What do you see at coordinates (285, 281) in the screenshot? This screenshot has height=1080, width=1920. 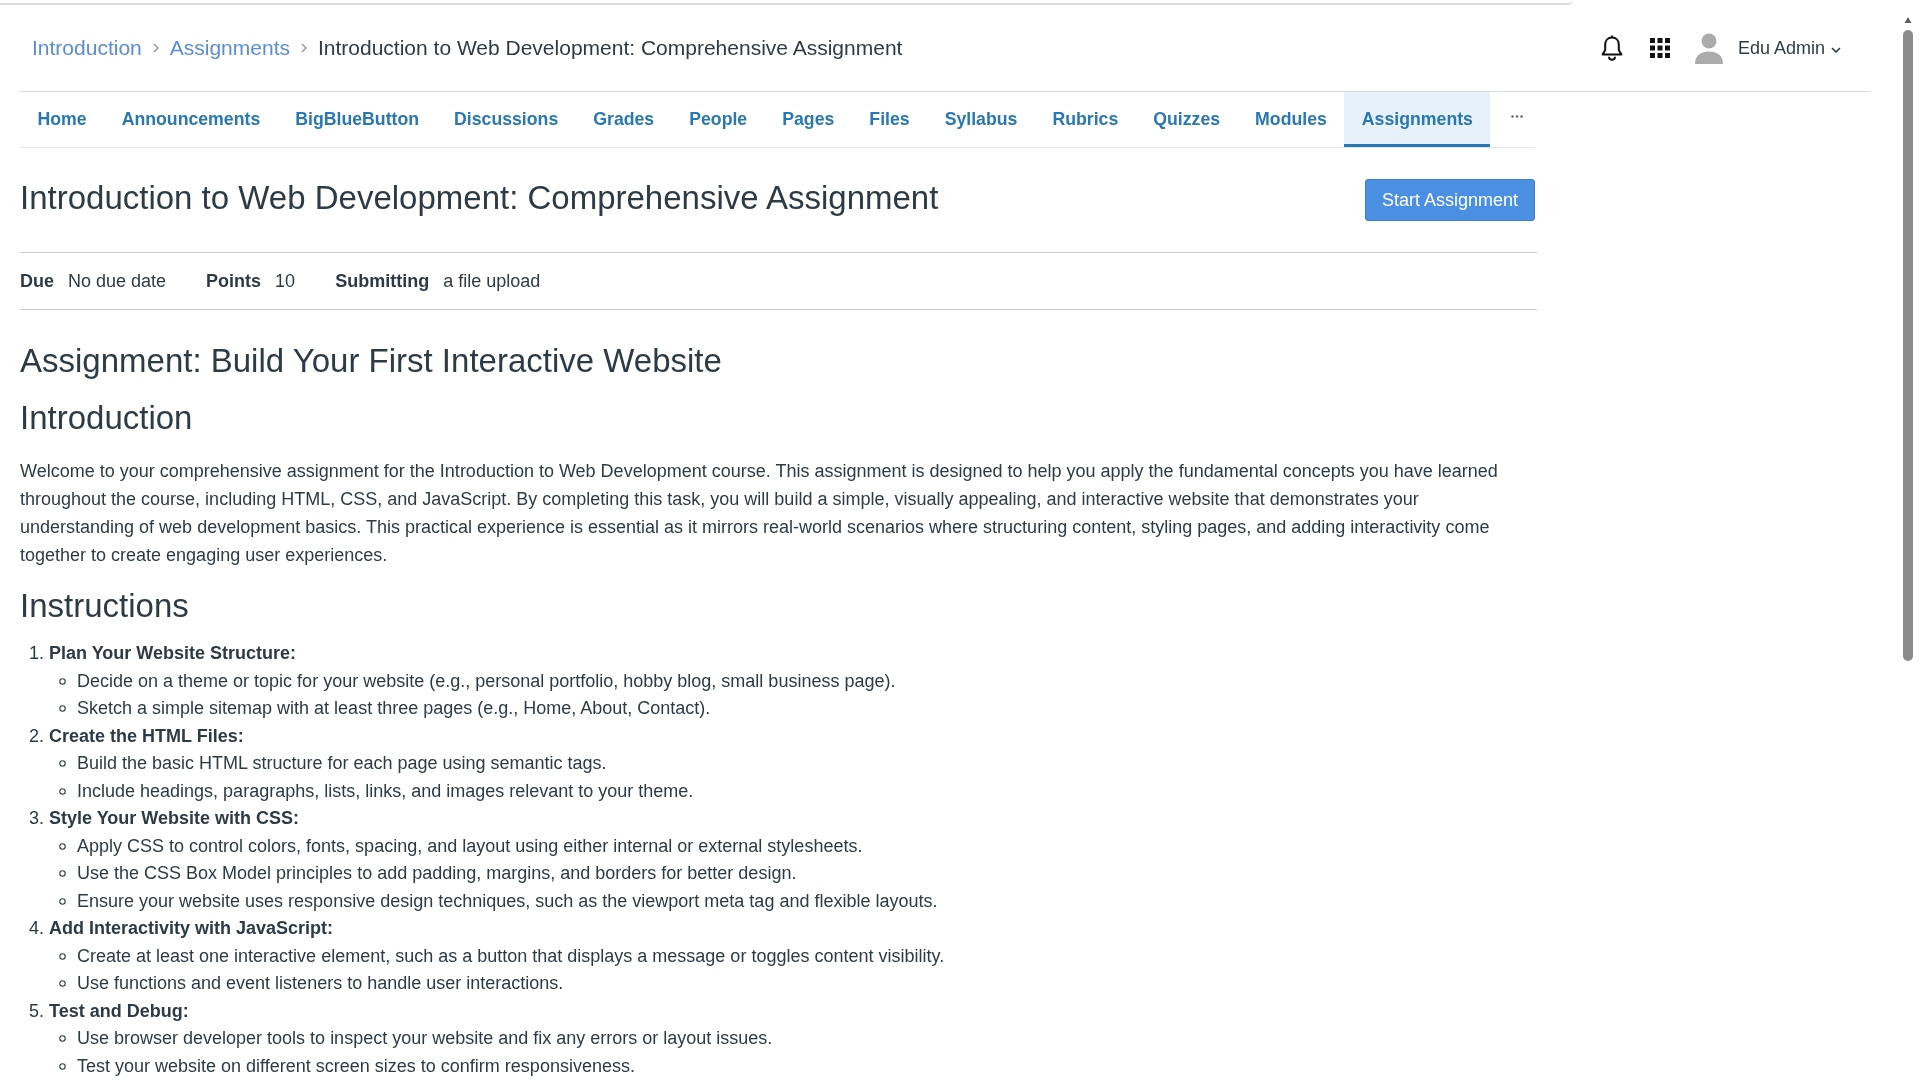 I see `detail-value: 10` at bounding box center [285, 281].